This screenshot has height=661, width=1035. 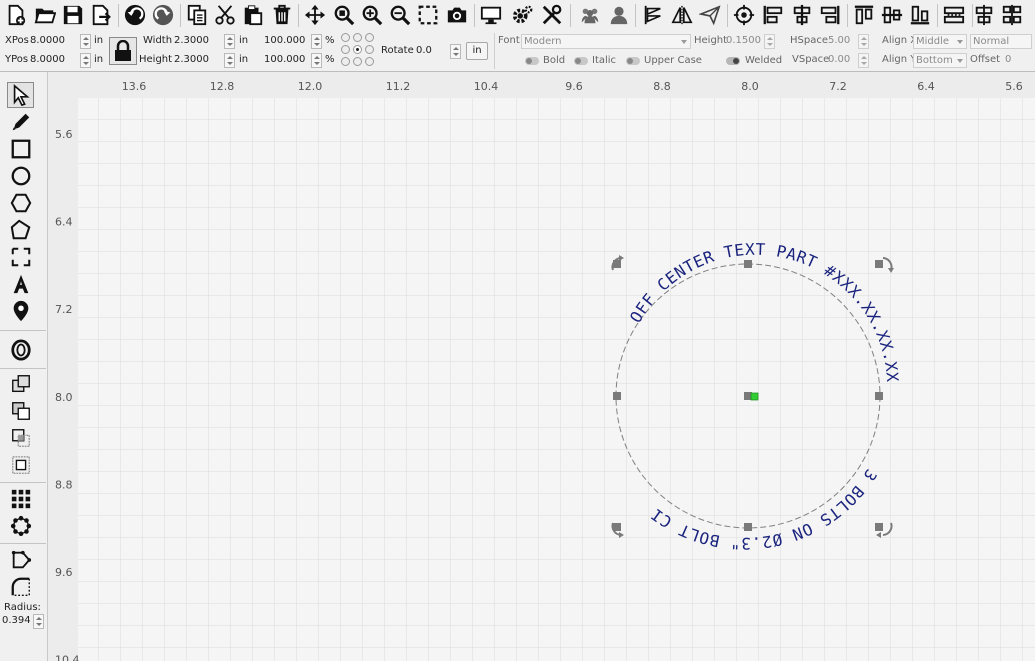 I want to click on boolean-intersect-tool, so click(x=20, y=438).